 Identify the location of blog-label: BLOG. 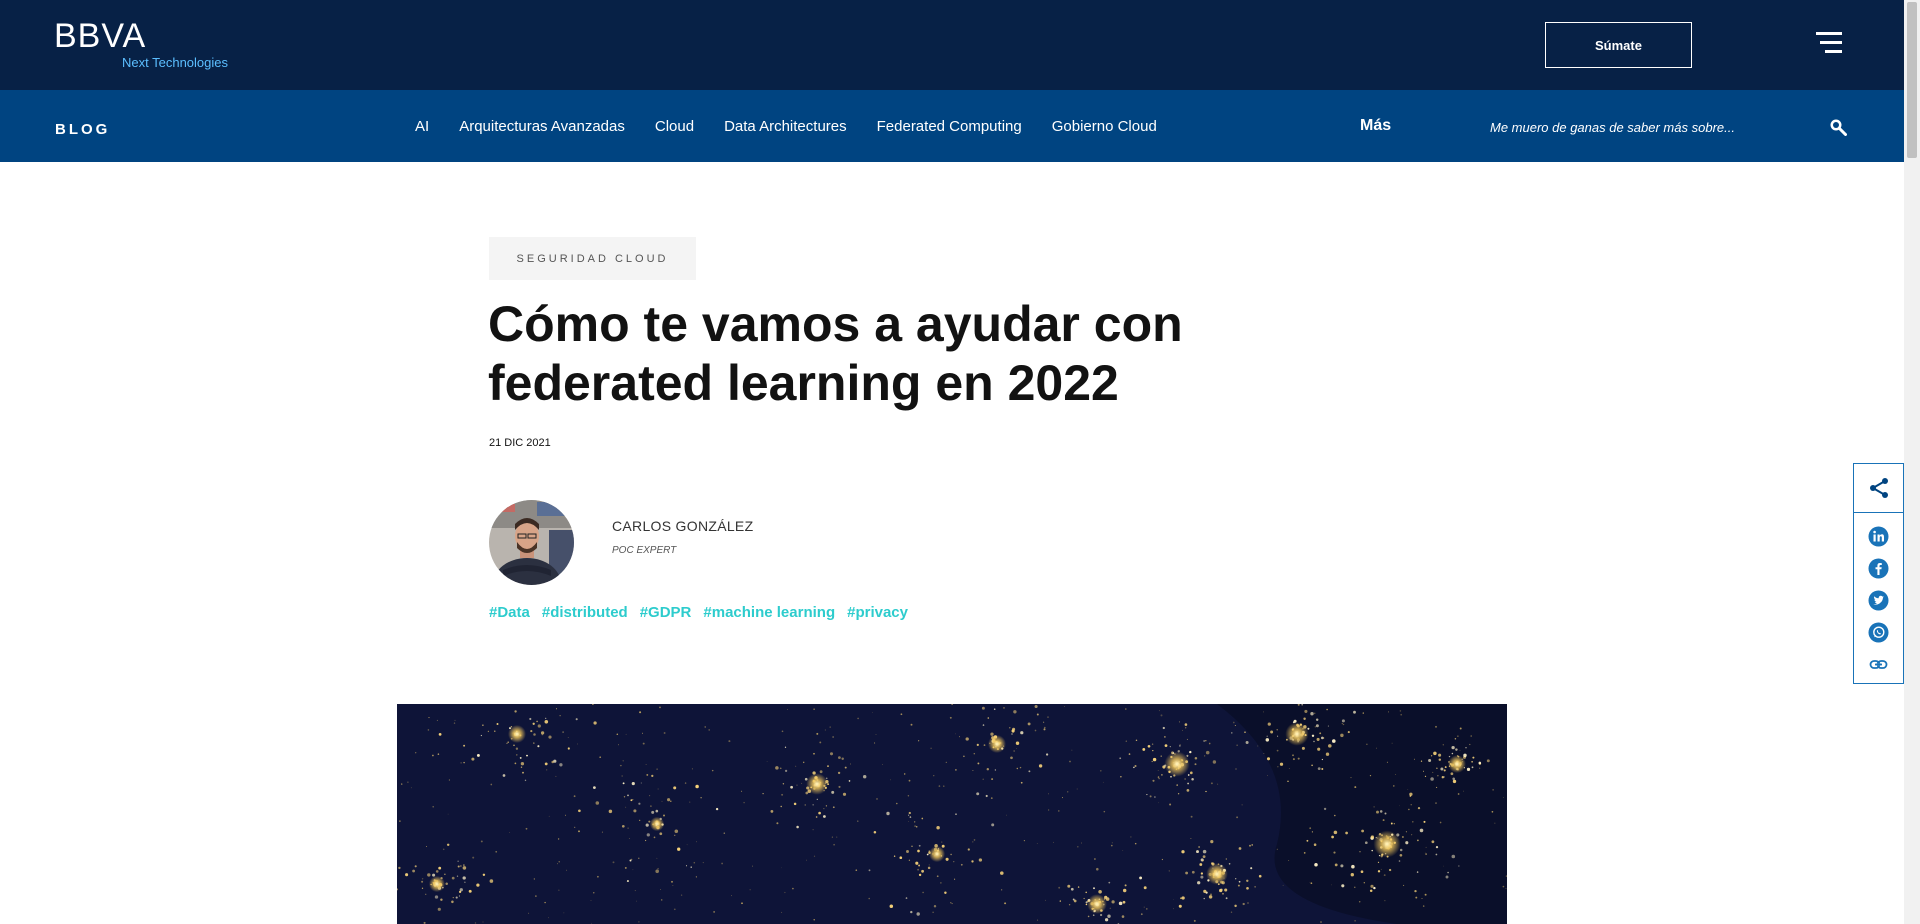
(82, 129).